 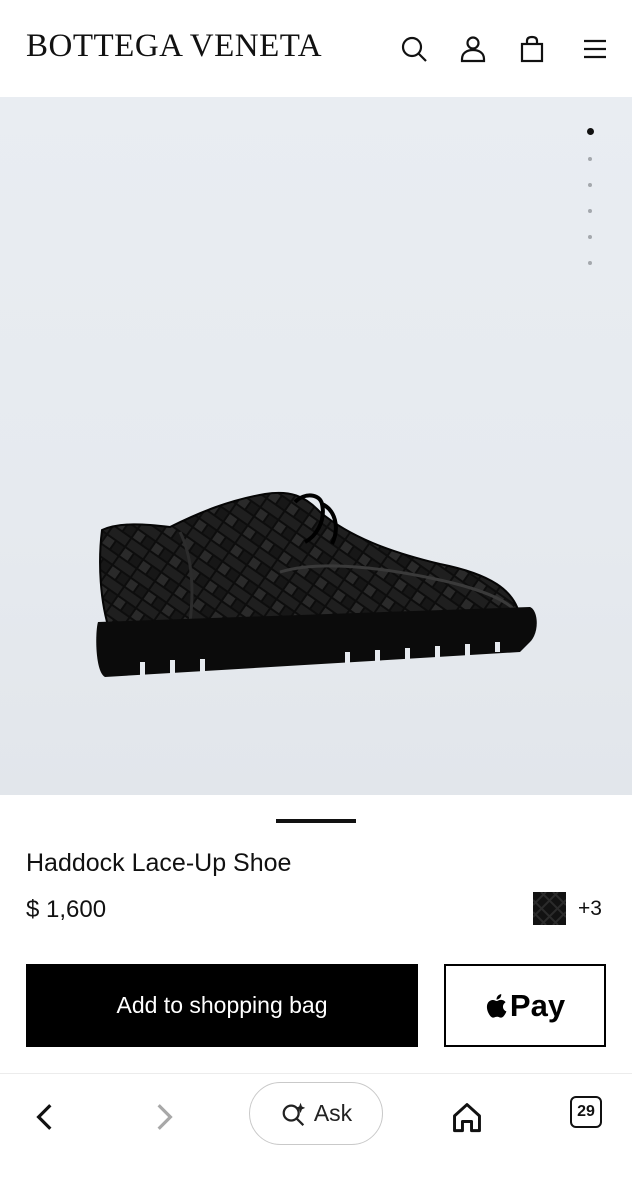 I want to click on gallery-dot-active, so click(x=590, y=131).